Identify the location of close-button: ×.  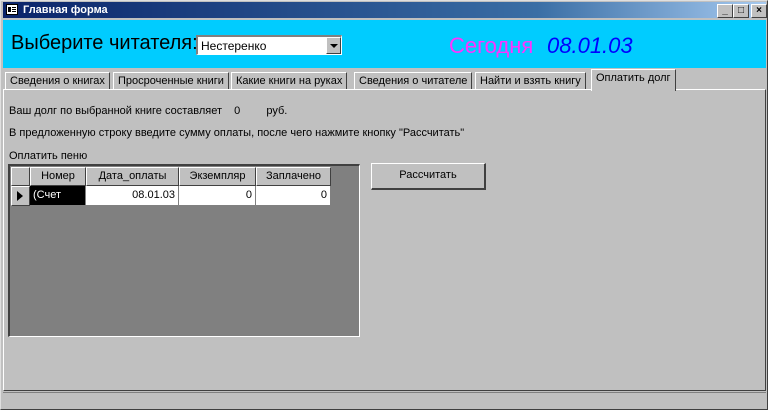
(759, 11).